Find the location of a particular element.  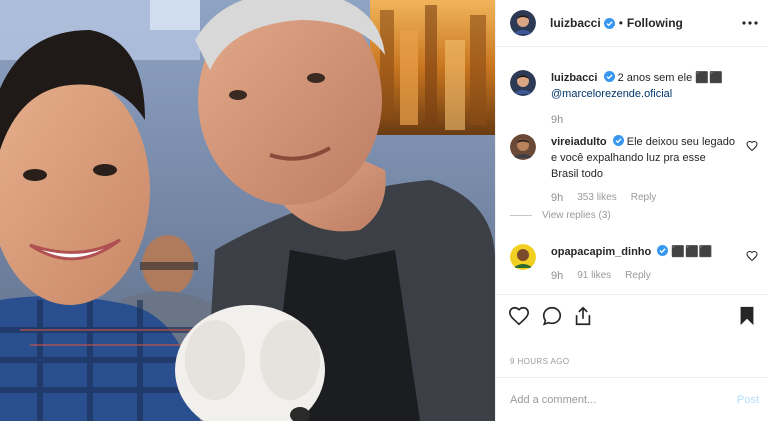

more-options-icon is located at coordinates (750, 23).